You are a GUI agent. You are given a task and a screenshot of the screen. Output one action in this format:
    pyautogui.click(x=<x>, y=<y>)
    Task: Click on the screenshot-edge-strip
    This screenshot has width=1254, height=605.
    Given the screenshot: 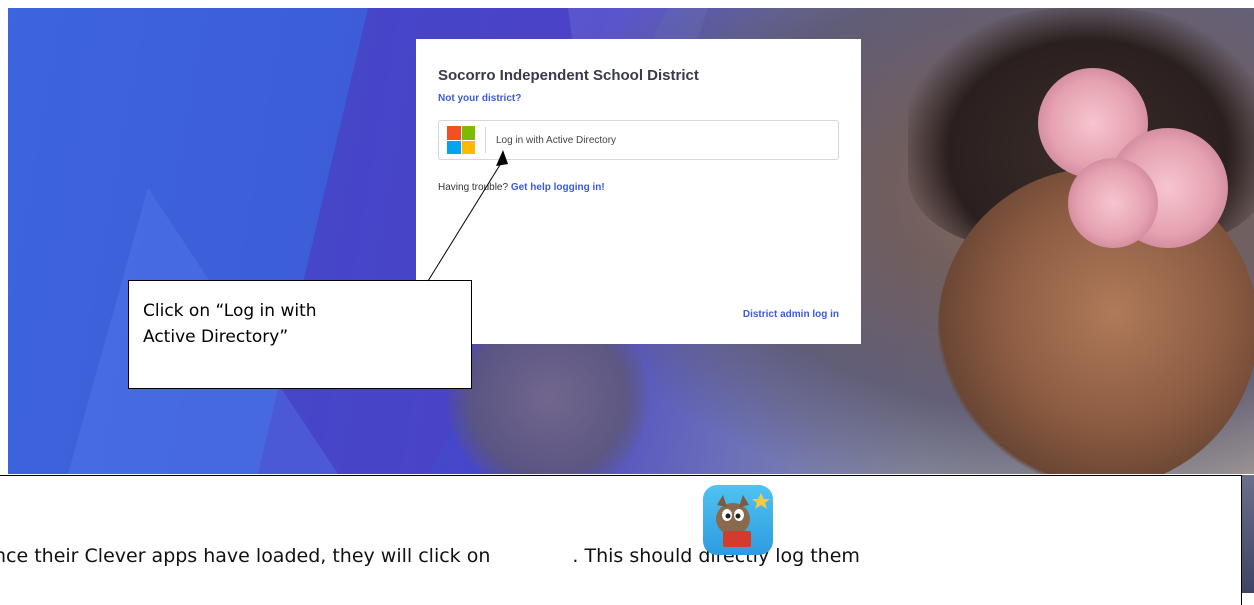 What is the action you would take?
    pyautogui.click(x=1248, y=534)
    